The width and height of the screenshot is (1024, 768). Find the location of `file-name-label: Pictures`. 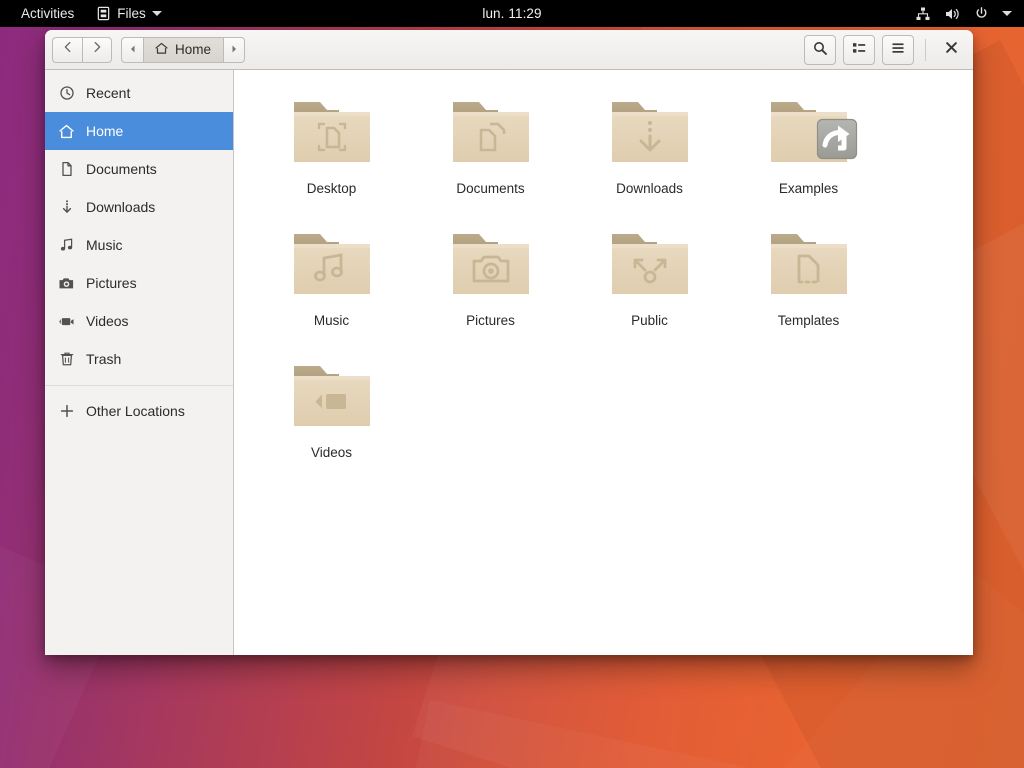

file-name-label: Pictures is located at coordinates (490, 320).